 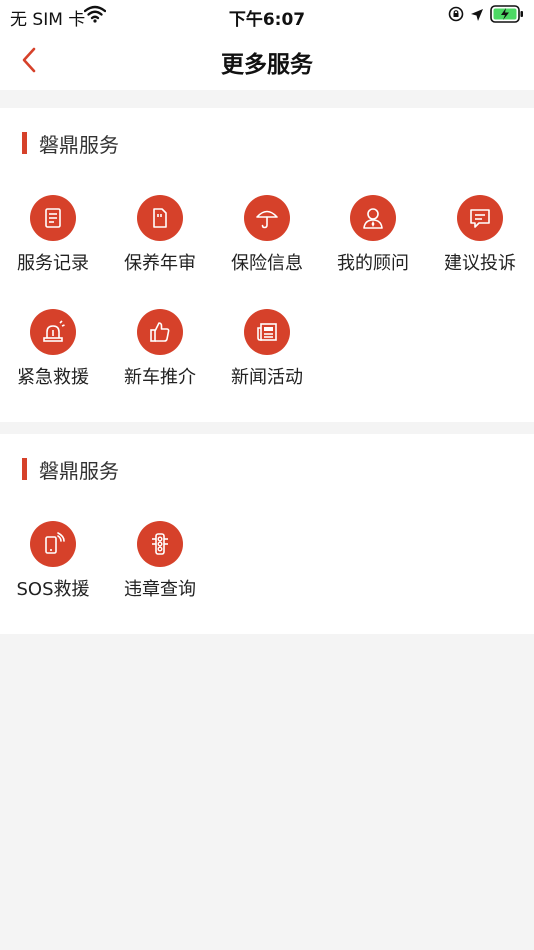 What do you see at coordinates (480, 218) in the screenshot?
I see `message-icon` at bounding box center [480, 218].